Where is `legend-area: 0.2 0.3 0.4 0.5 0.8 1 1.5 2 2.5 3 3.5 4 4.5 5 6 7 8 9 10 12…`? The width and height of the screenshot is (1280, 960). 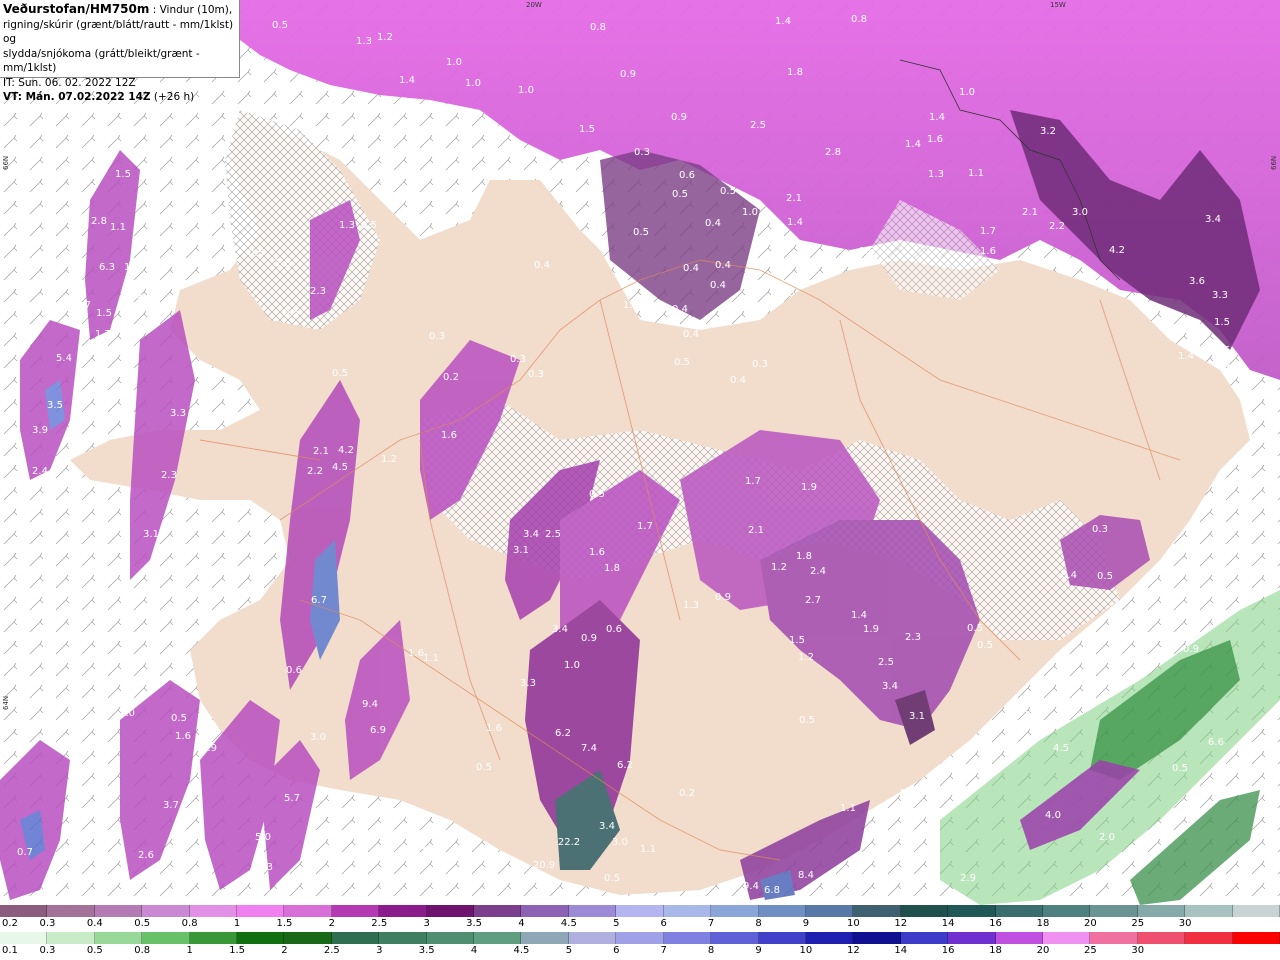 legend-area: 0.2 0.3 0.4 0.5 0.8 1 1.5 2 2.5 3 3.5 4 4.5 5 6 7 8 9 10 12… is located at coordinates (640, 932).